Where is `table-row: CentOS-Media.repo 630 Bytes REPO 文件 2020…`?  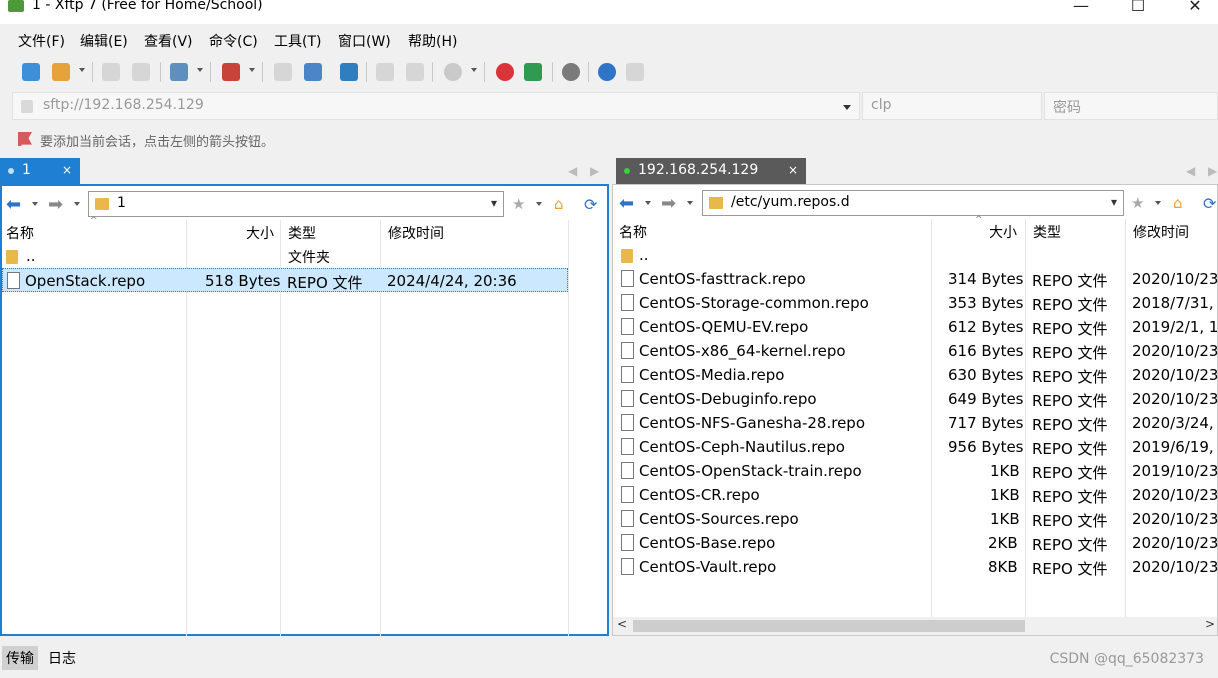
table-row: CentOS-Media.repo 630 Bytes REPO 文件 2020… is located at coordinates (915, 375).